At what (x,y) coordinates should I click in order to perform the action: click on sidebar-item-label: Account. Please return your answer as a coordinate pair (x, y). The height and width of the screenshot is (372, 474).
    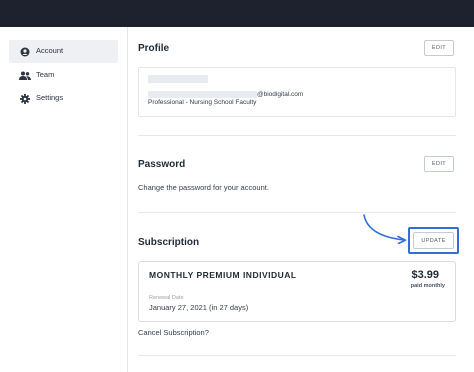
    Looking at the image, I should click on (50, 50).